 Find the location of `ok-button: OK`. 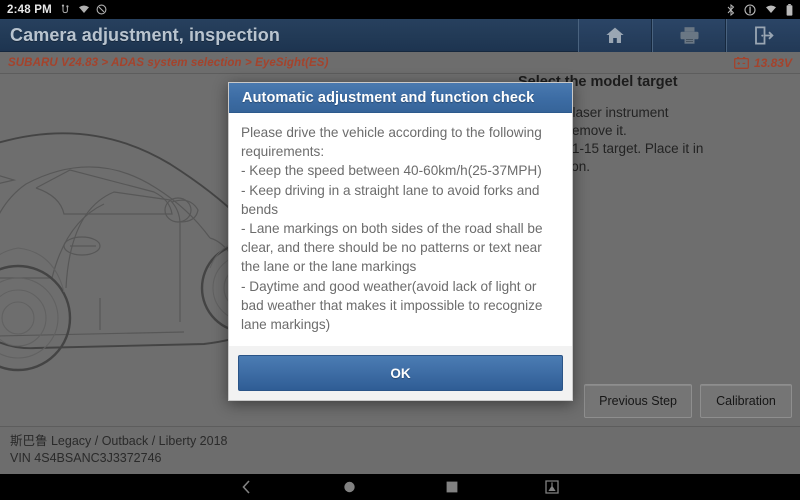

ok-button: OK is located at coordinates (400, 373).